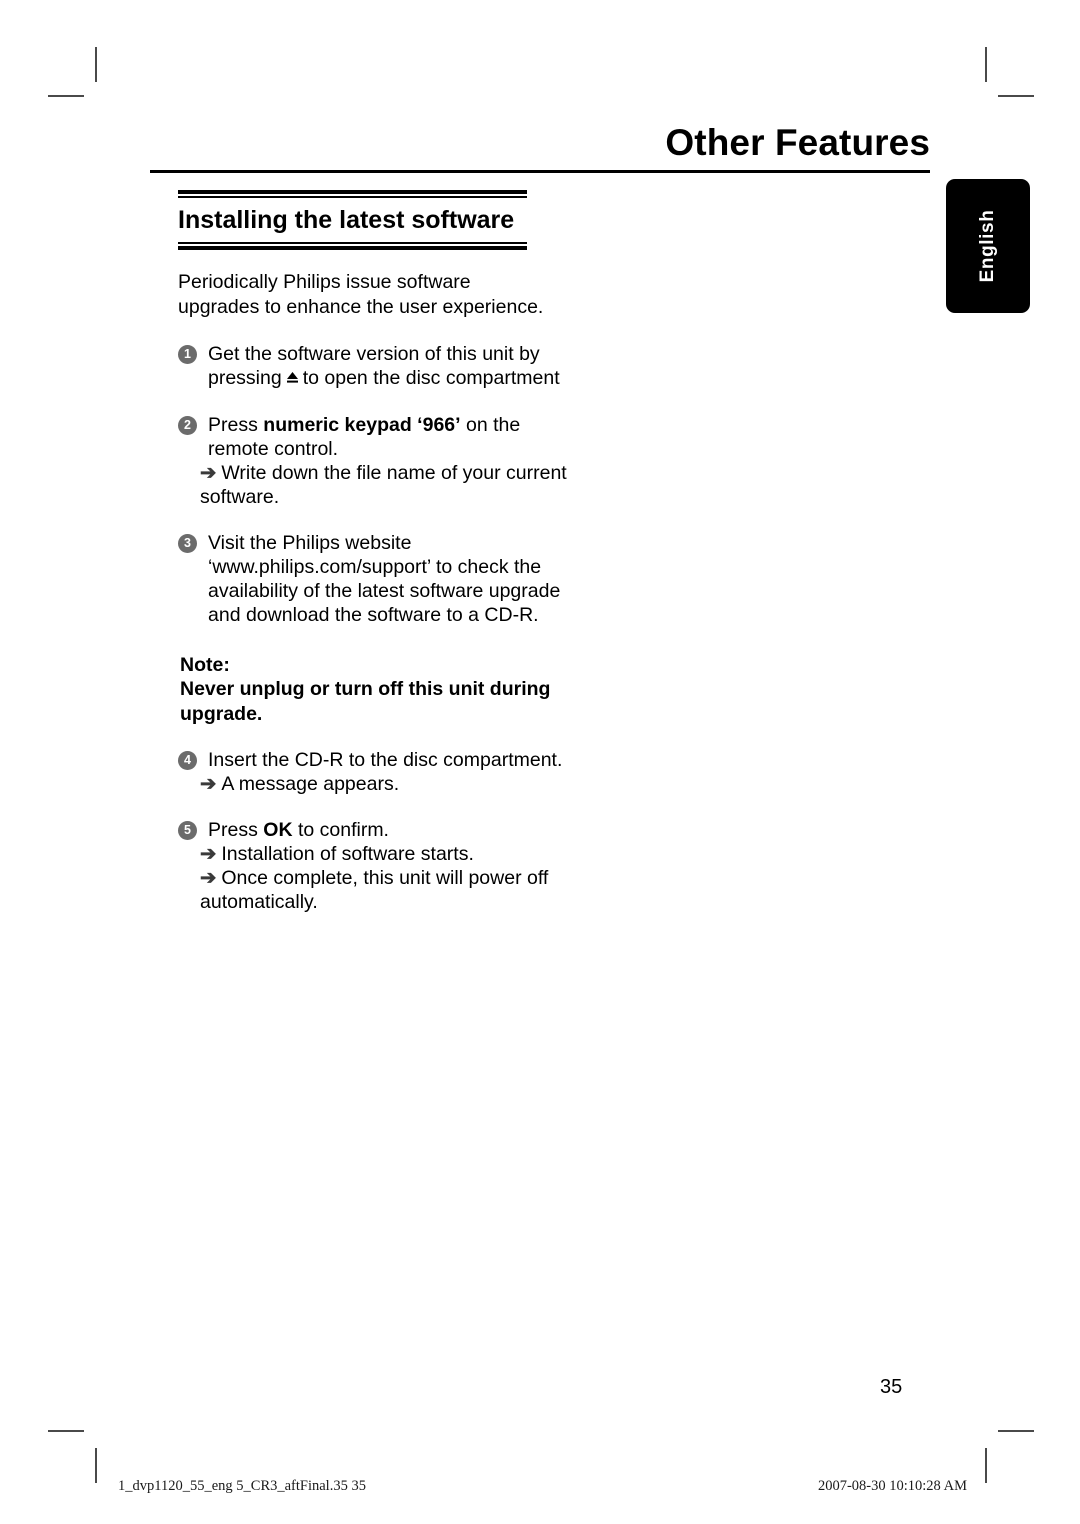 The height and width of the screenshot is (1524, 1080). Describe the element at coordinates (278, 830) in the screenshot. I see `step-emphasis: OK` at that location.